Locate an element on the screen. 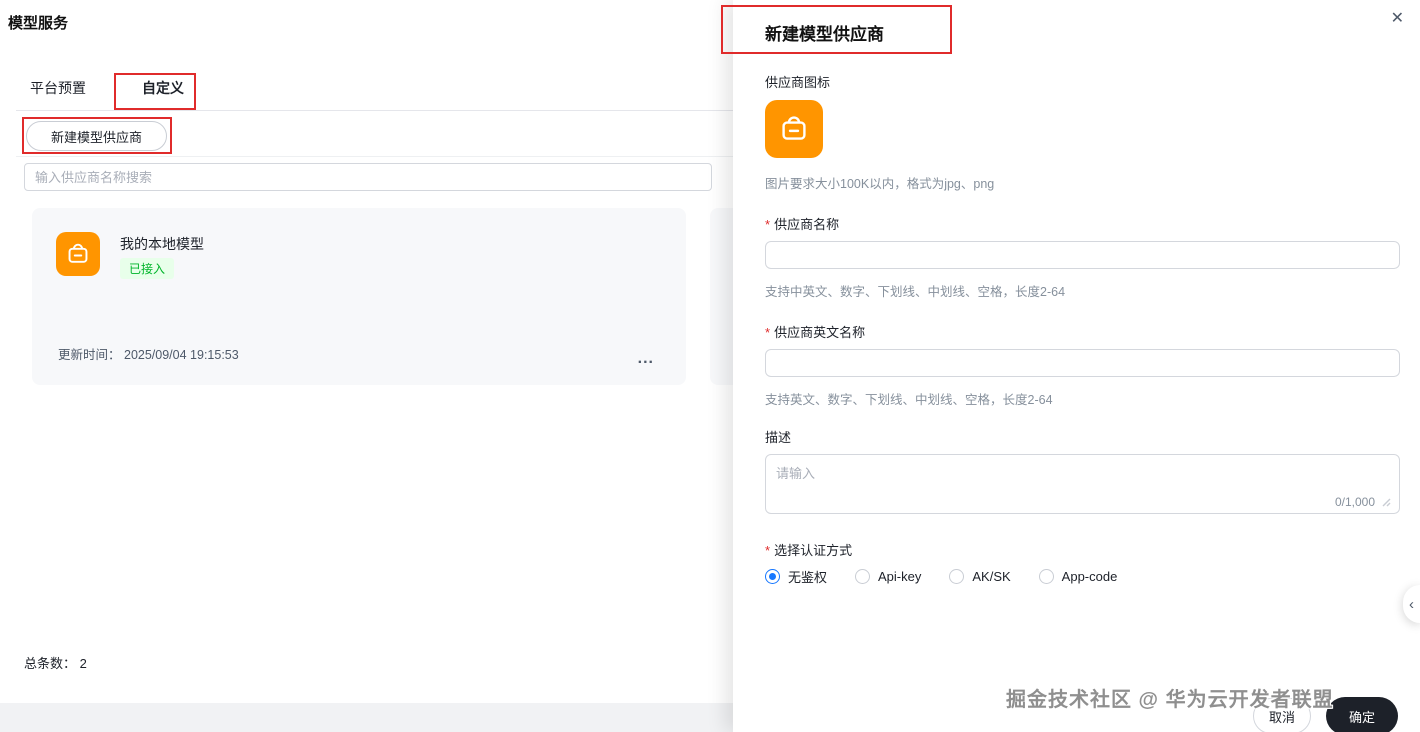  radio-label: AK/SK is located at coordinates (991, 576).